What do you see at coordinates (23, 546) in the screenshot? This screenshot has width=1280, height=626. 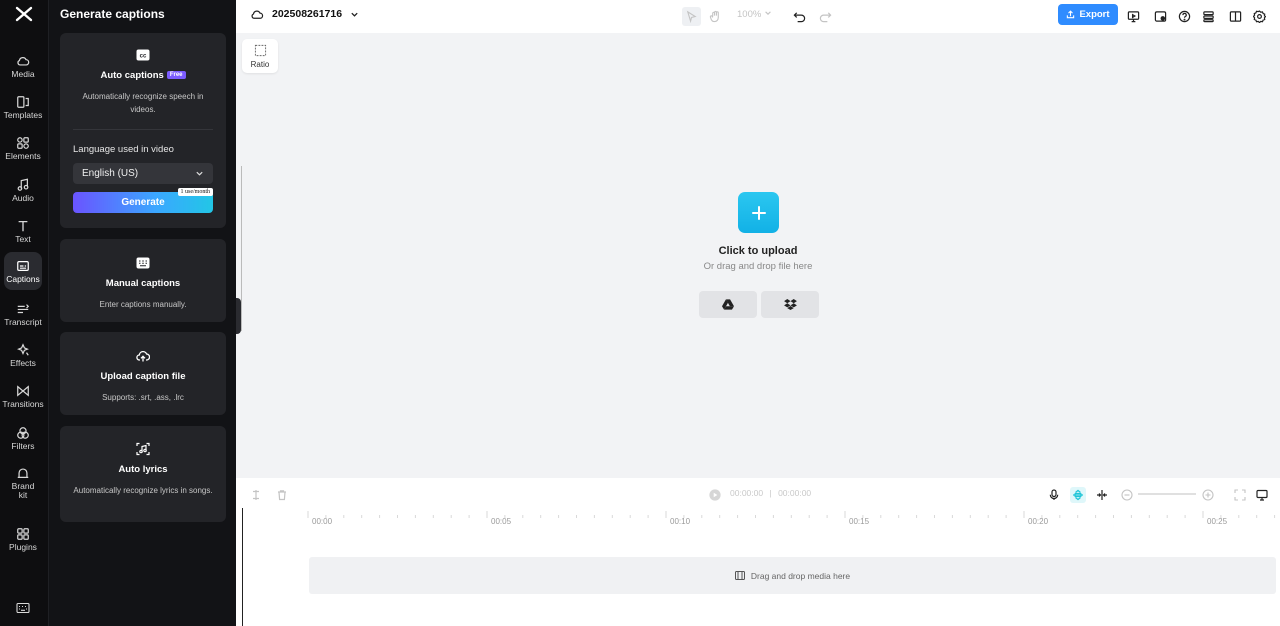 I see `rail-label: Plugins` at bounding box center [23, 546].